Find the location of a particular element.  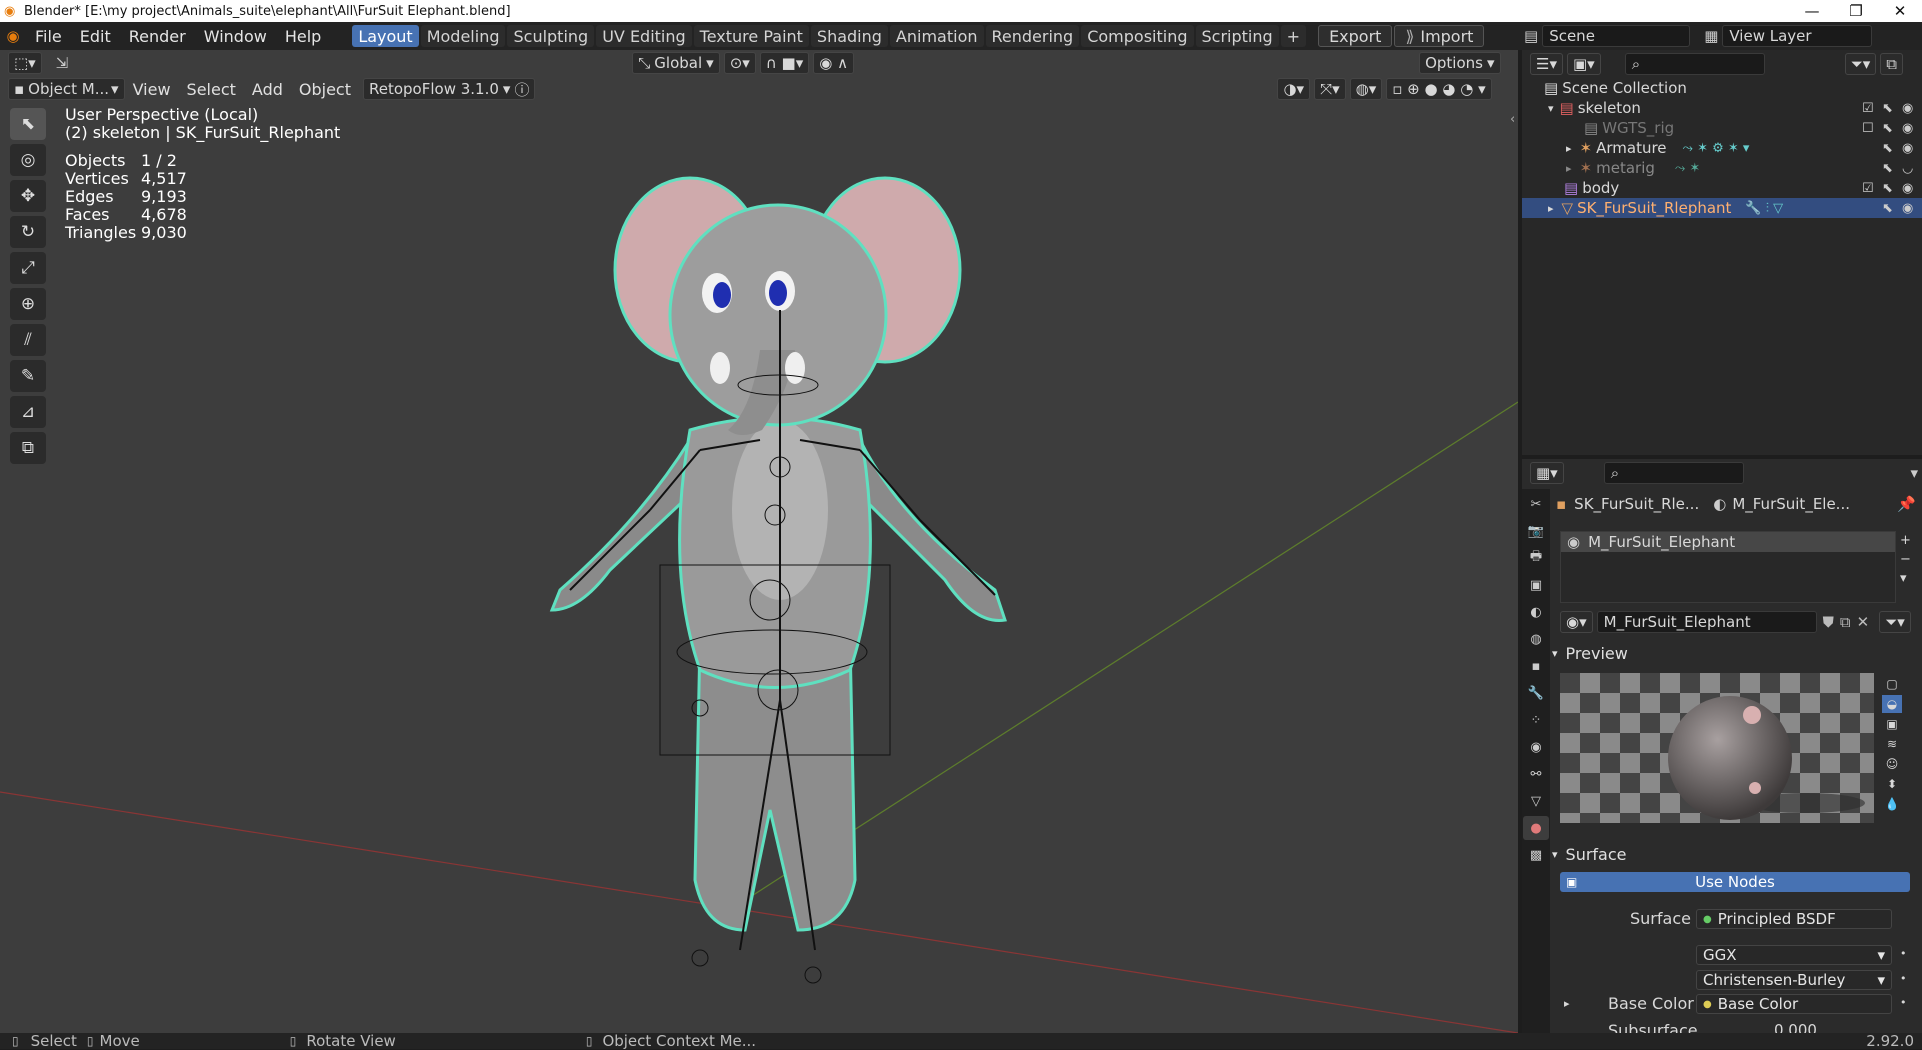

fluid-preview-icon: 💧 is located at coordinates (1892, 804).